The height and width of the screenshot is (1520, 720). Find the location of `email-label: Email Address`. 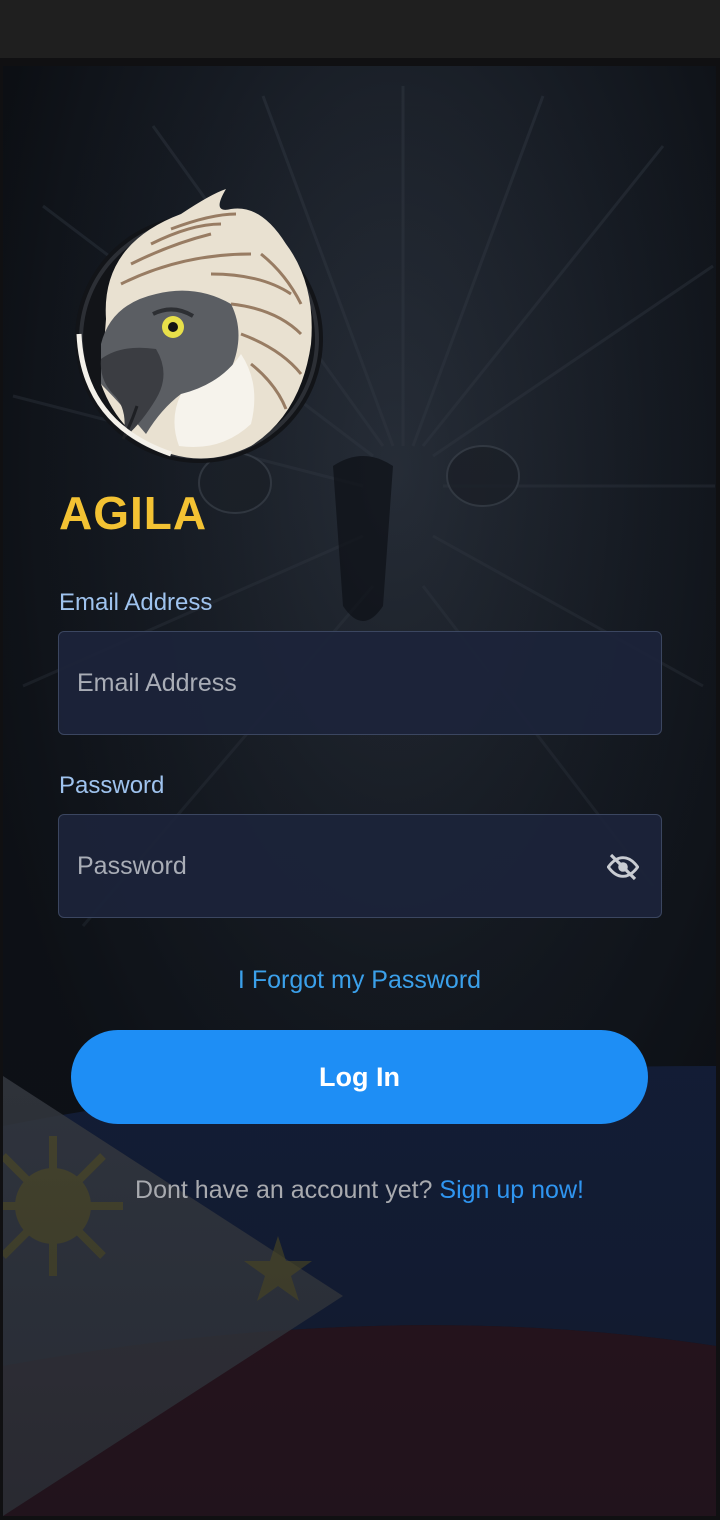

email-label: Email Address is located at coordinates (136, 602).